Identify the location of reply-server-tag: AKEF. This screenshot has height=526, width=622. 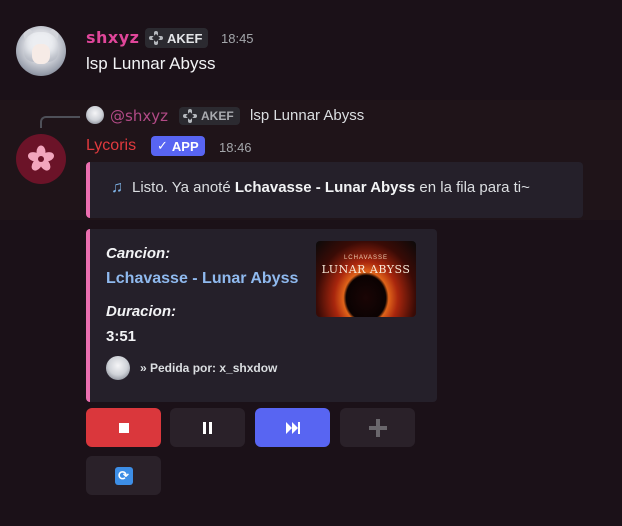
(209, 116).